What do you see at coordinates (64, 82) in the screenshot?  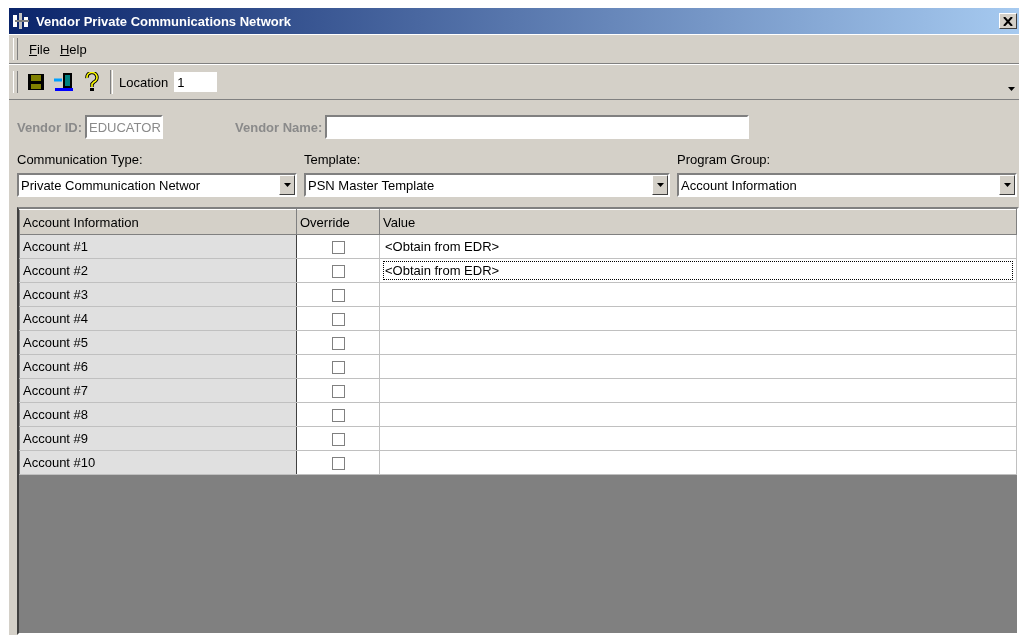 I see `exit-door-icon` at bounding box center [64, 82].